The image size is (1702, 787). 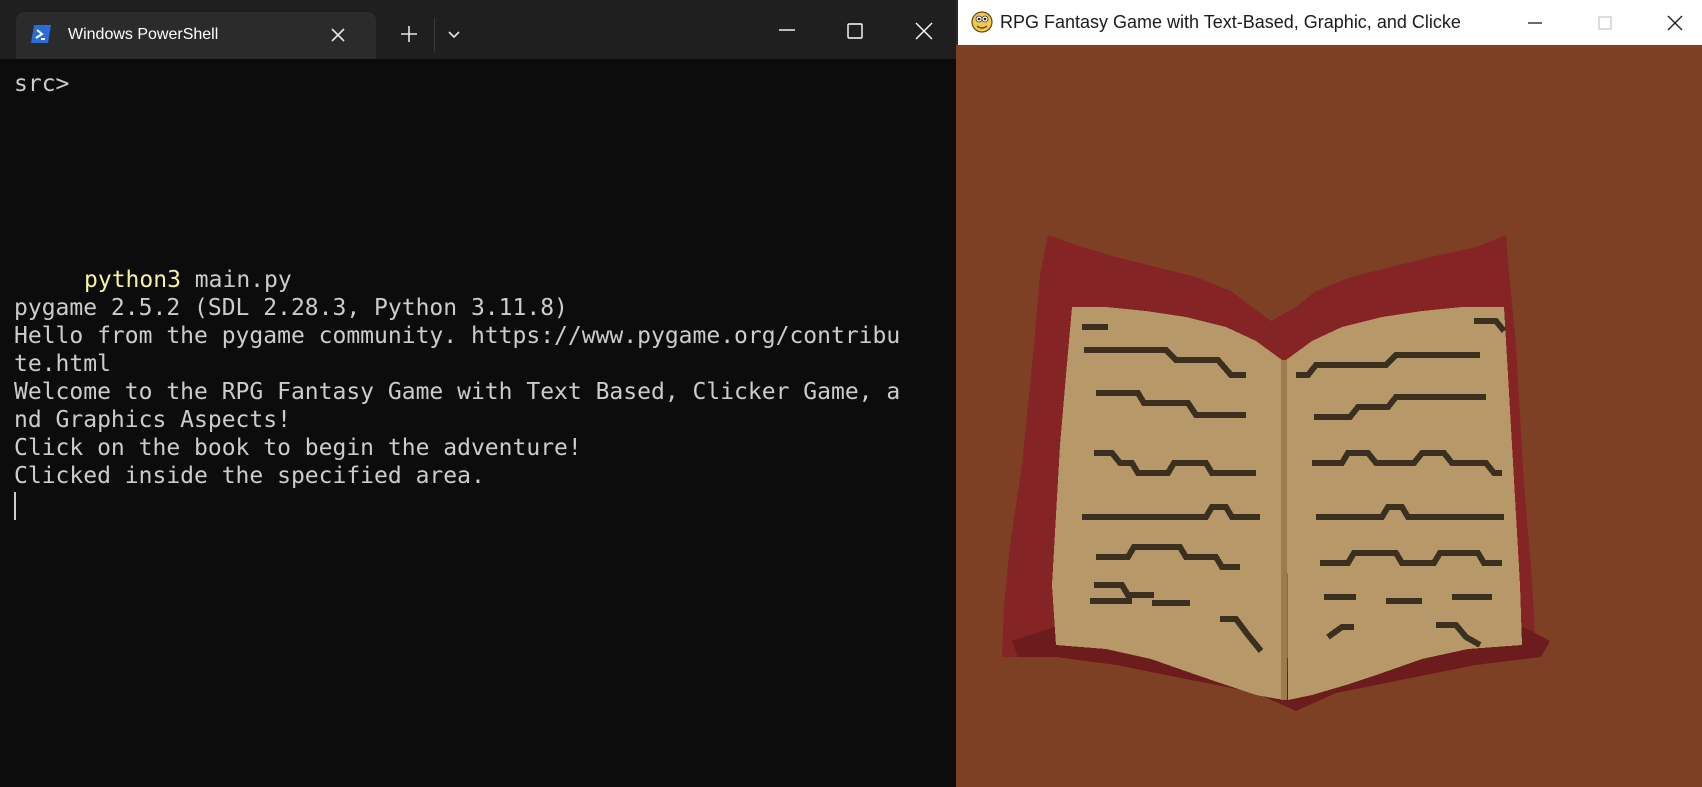 What do you see at coordinates (15, 506) in the screenshot?
I see `text-cursor` at bounding box center [15, 506].